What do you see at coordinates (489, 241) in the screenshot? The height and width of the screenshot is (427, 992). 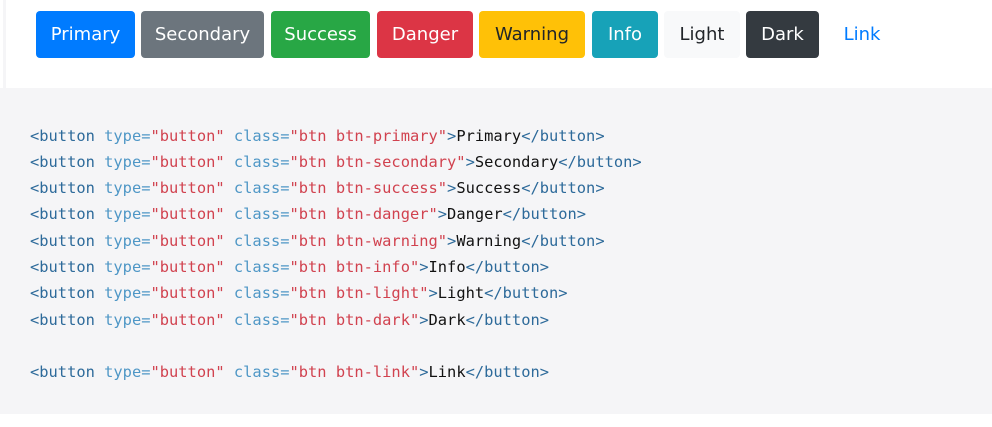 I see `code-token-txt: Warning` at bounding box center [489, 241].